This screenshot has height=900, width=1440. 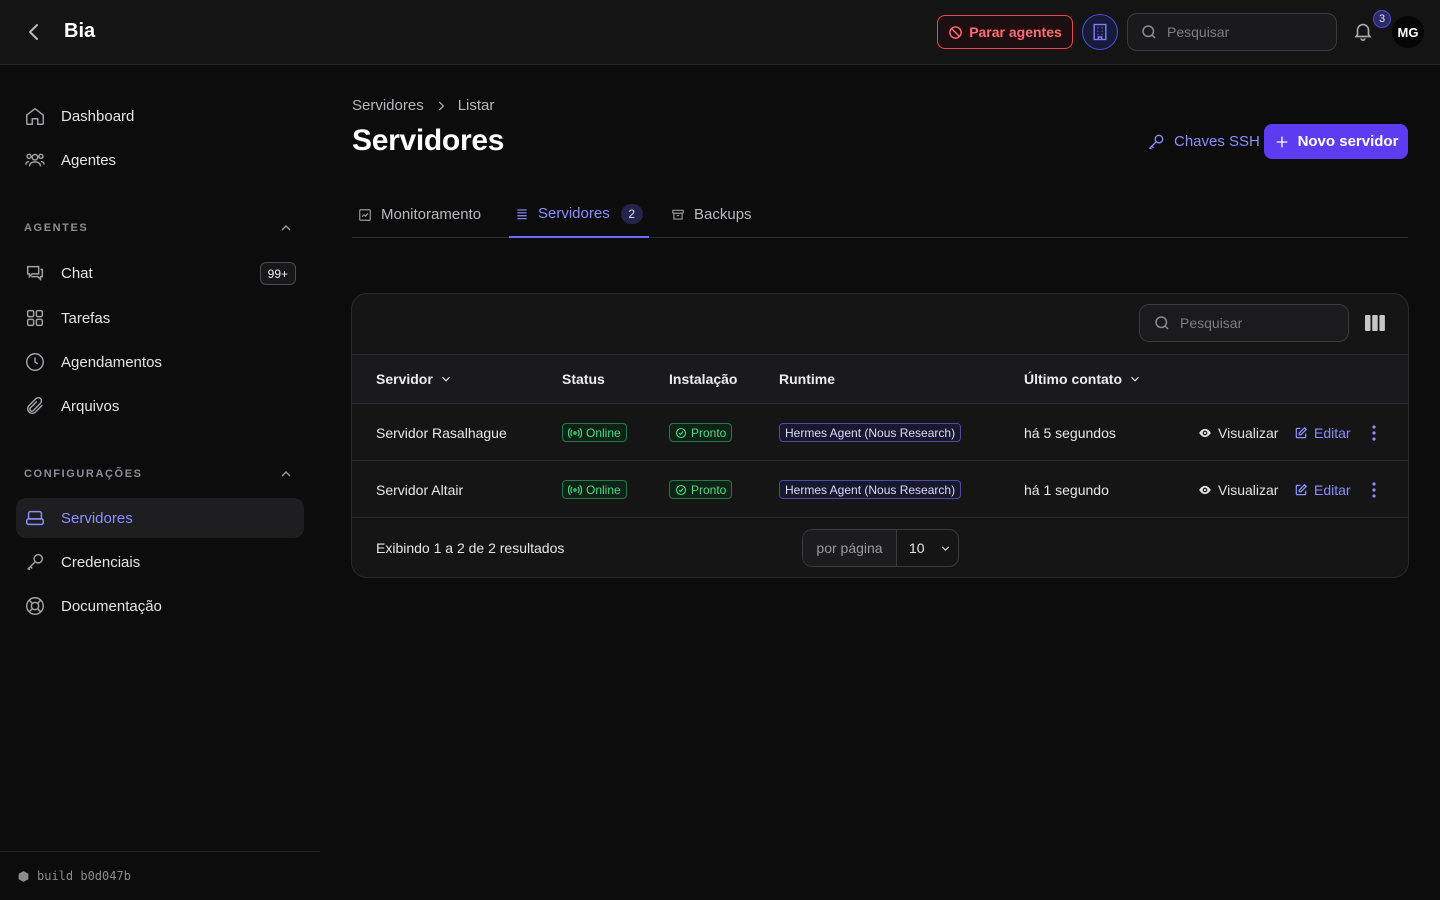 What do you see at coordinates (404, 379) in the screenshot?
I see `column-label: Servidor` at bounding box center [404, 379].